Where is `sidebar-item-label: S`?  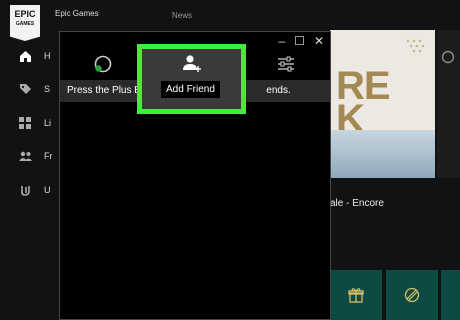
sidebar-item-label: S is located at coordinates (47, 89).